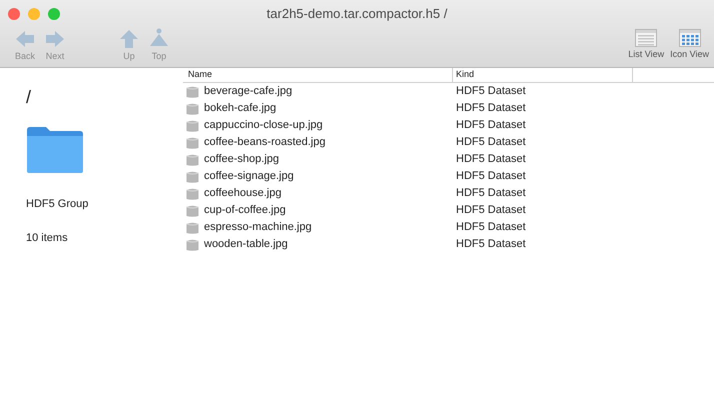  Describe the element at coordinates (249, 176) in the screenshot. I see `file-name: coffee-signage.jpg` at that location.